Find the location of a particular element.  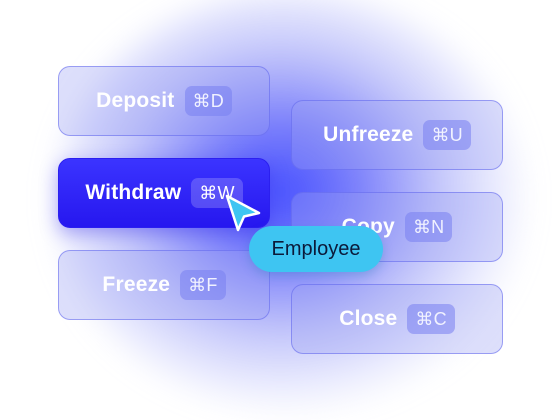

deposit-button: Deposit ⌘D is located at coordinates (164, 101).